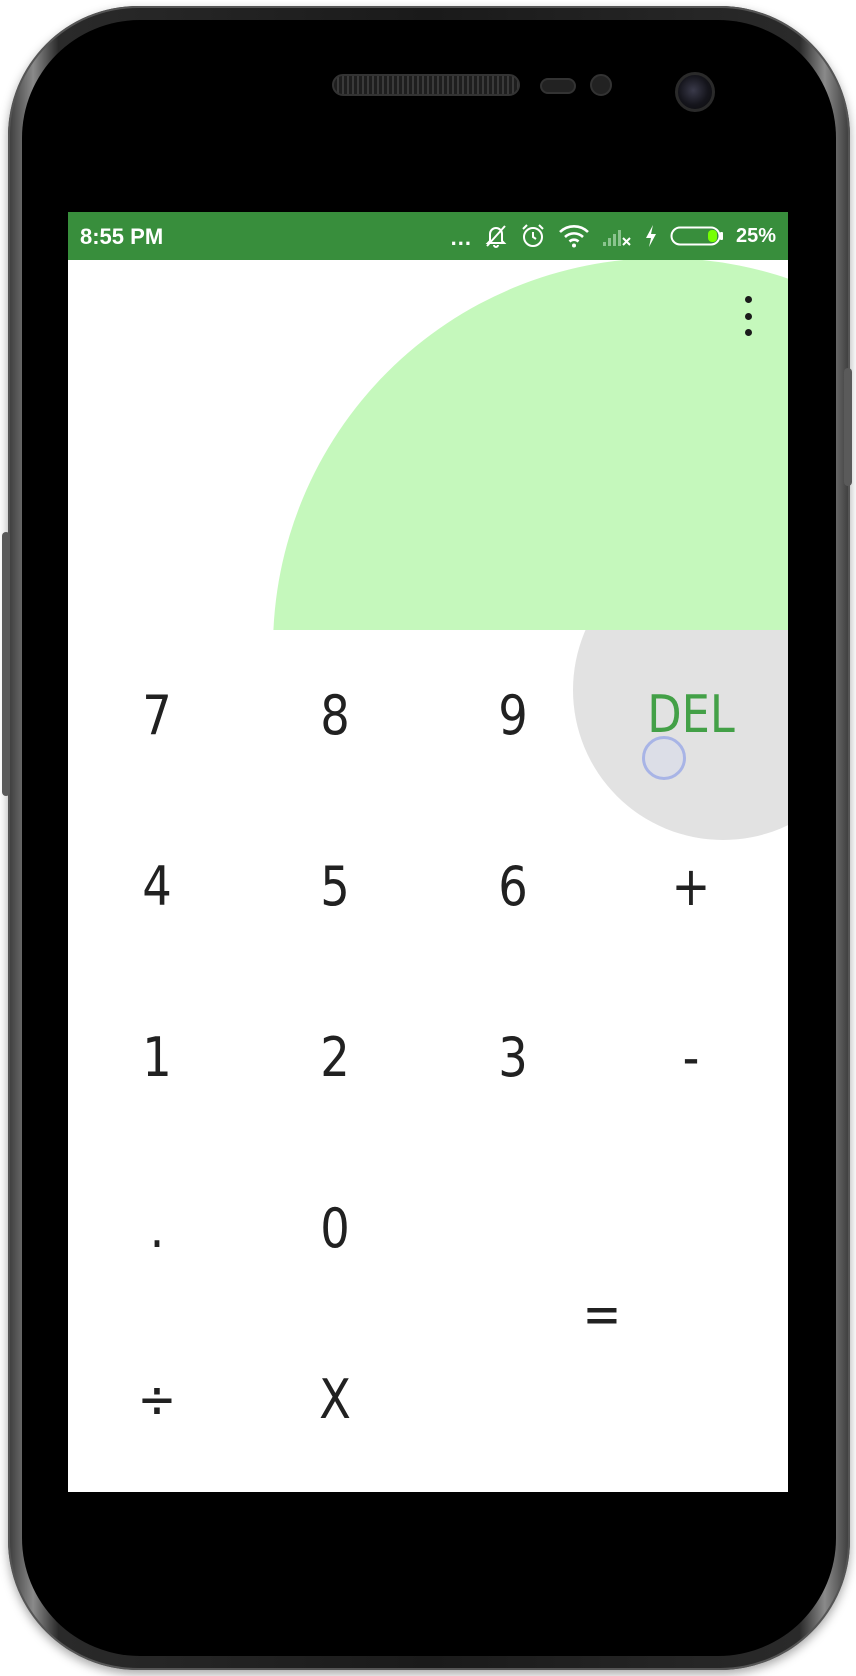  What do you see at coordinates (533, 236) in the screenshot?
I see `alarm-icon` at bounding box center [533, 236].